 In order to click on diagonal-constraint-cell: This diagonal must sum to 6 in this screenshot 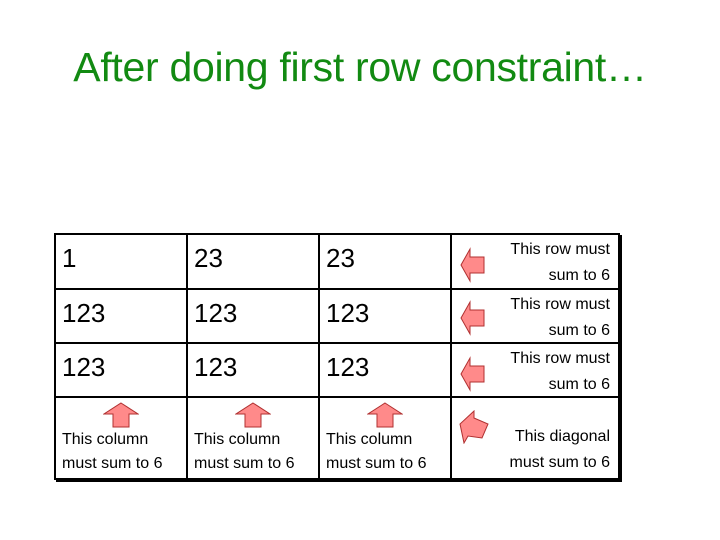, I will do `click(535, 438)`.